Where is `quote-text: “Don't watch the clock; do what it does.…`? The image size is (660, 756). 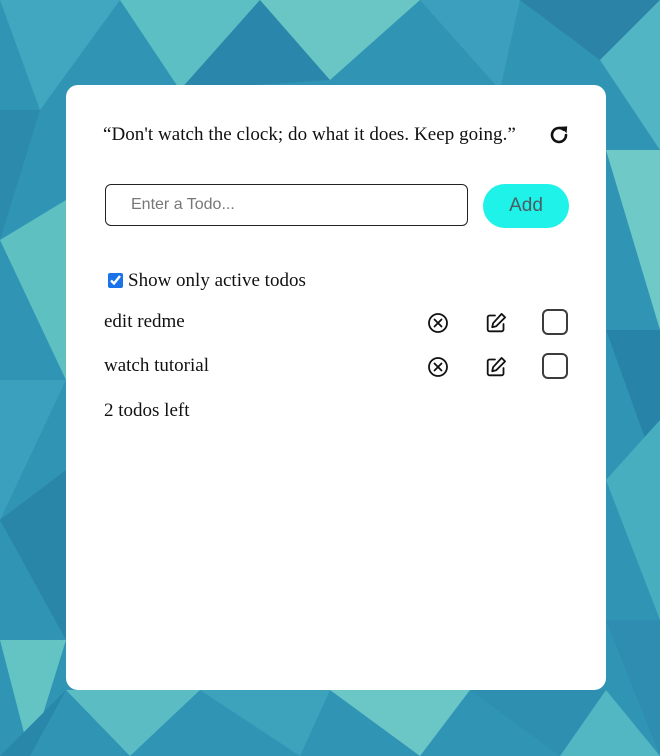
quote-text: “Don't watch the clock; do what it does.… is located at coordinates (309, 134).